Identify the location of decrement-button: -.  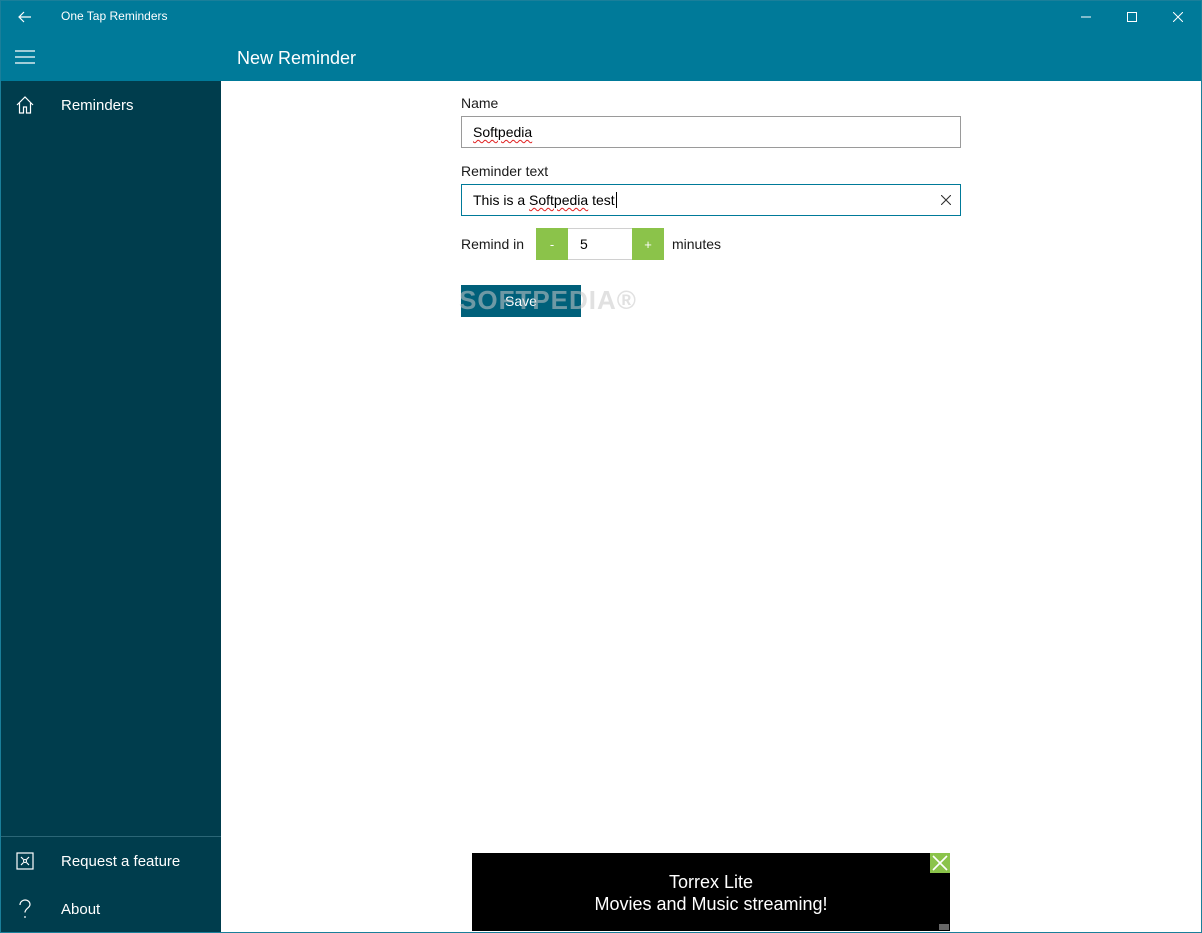
(552, 244).